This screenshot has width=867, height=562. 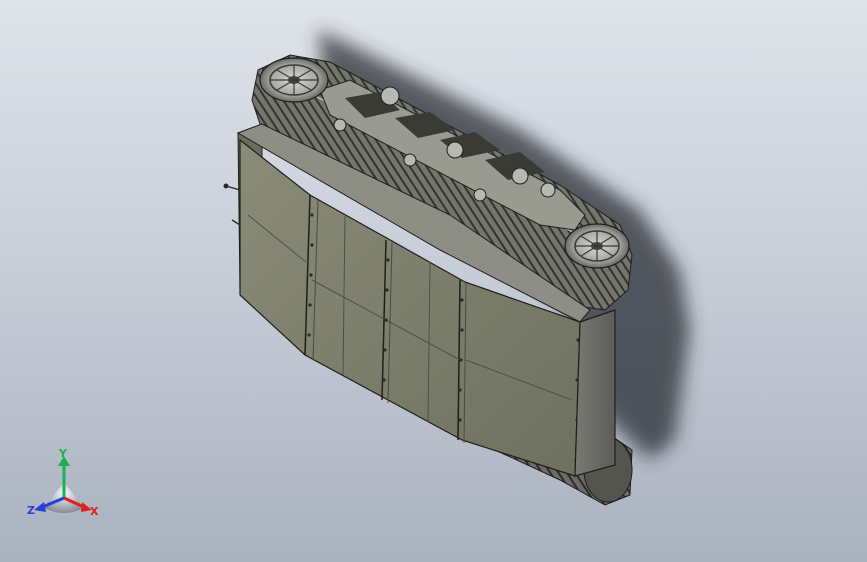 I want to click on antenna, so click(x=232, y=204).